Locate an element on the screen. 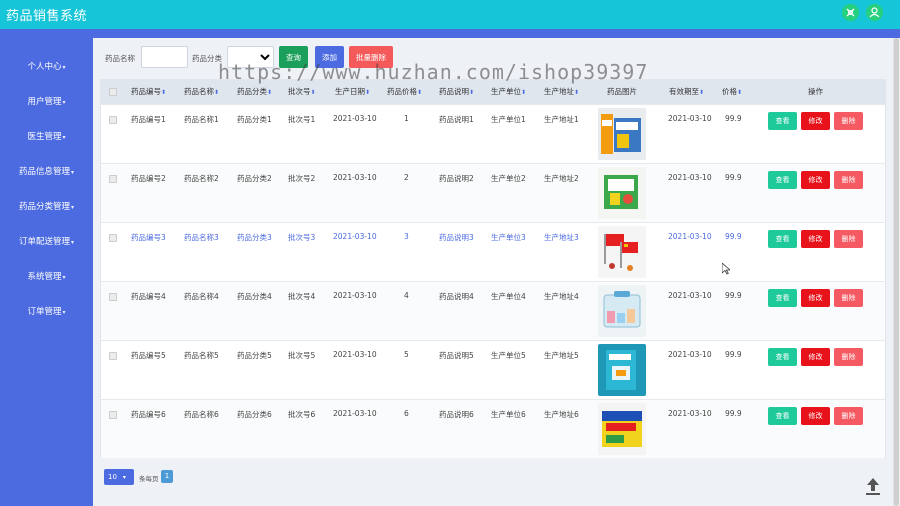  sidebar-item-label: 医生管理 is located at coordinates (44, 137).